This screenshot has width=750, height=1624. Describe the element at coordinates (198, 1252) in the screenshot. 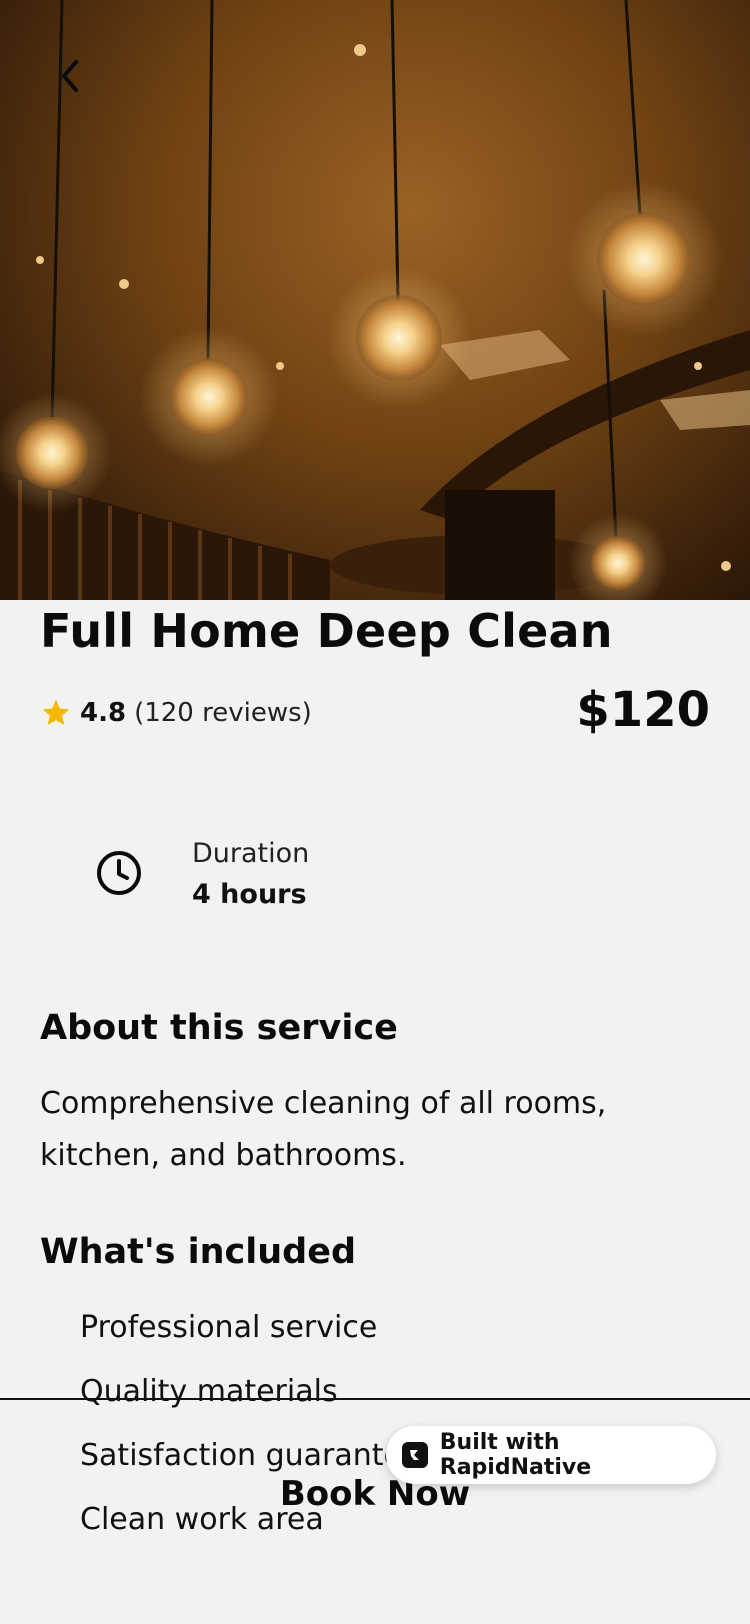

I see `included-heading: What's included` at that location.